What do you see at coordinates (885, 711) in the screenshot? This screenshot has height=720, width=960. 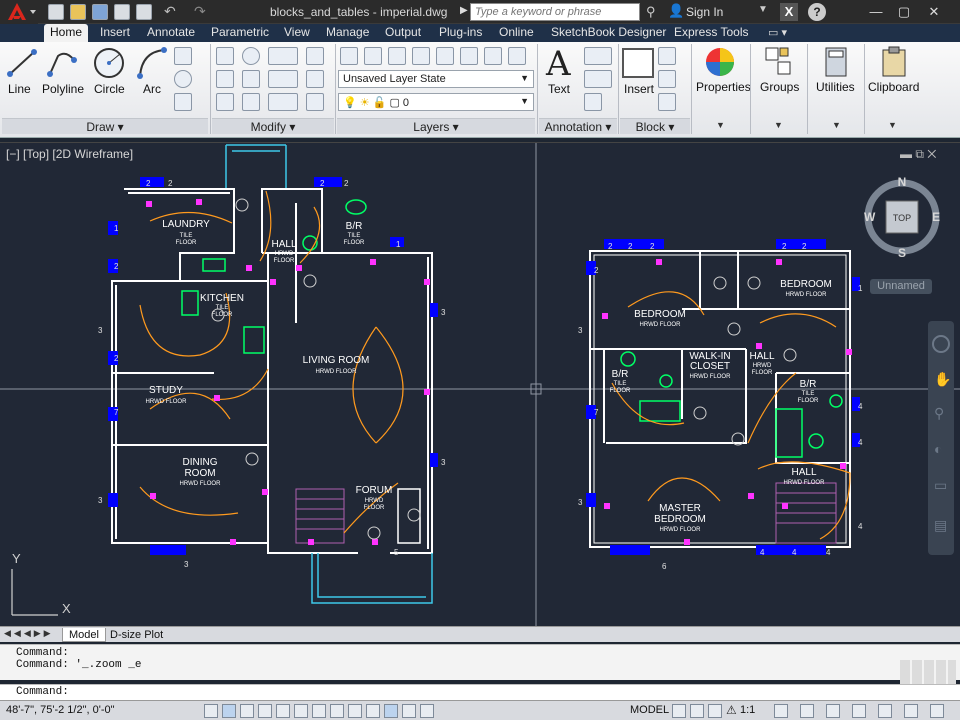 I see `status-bar-menu-icon` at bounding box center [885, 711].